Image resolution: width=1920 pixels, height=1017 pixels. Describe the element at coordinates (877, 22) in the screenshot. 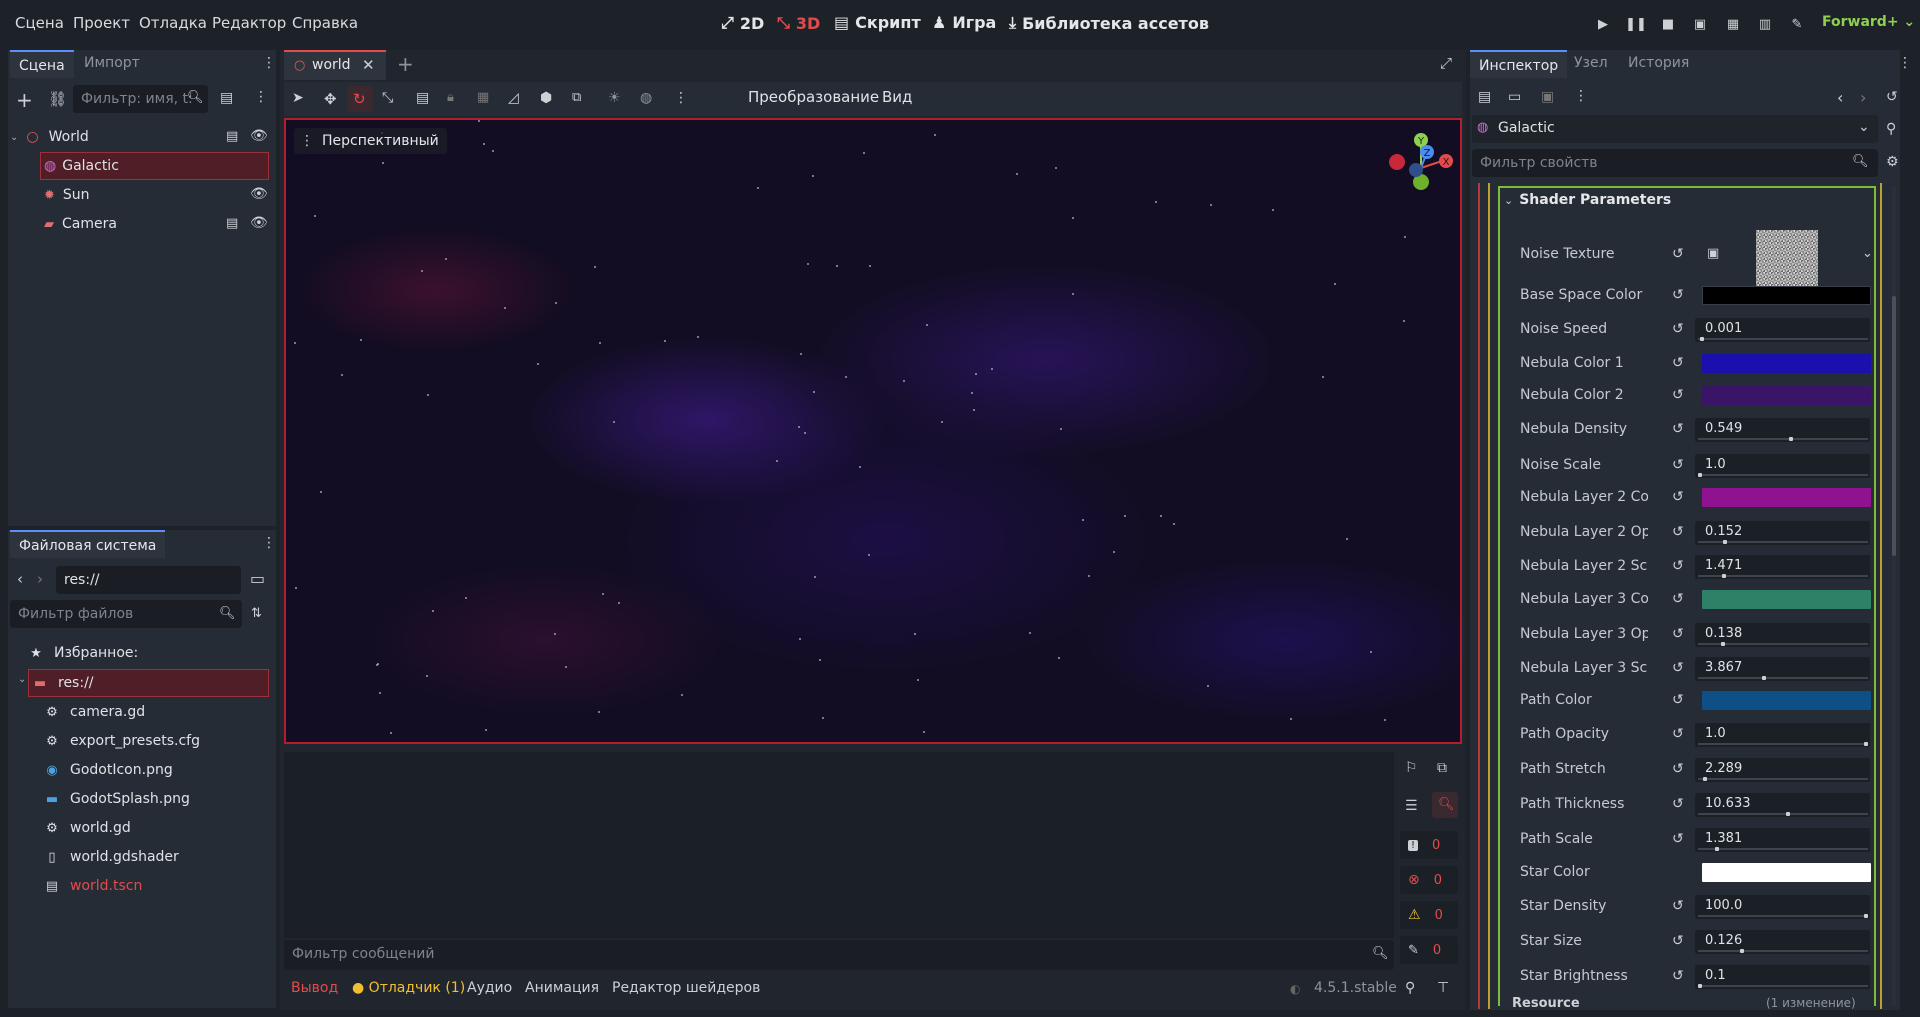

I see `workspace-script-button: ▤ Скрипт` at that location.